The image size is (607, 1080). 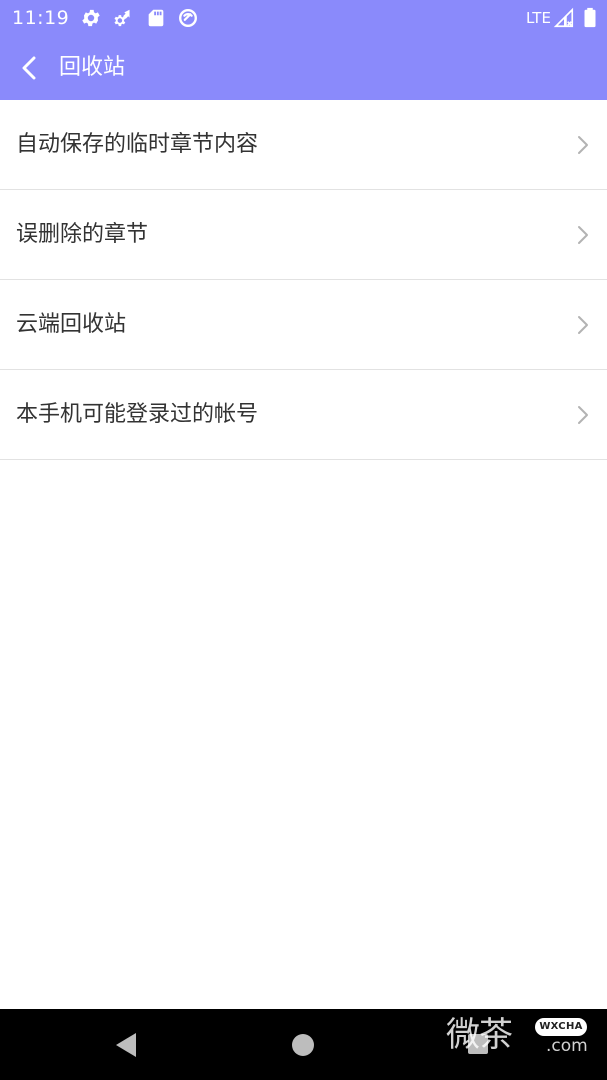 What do you see at coordinates (92, 67) in the screenshot?
I see `page-title: 回收站` at bounding box center [92, 67].